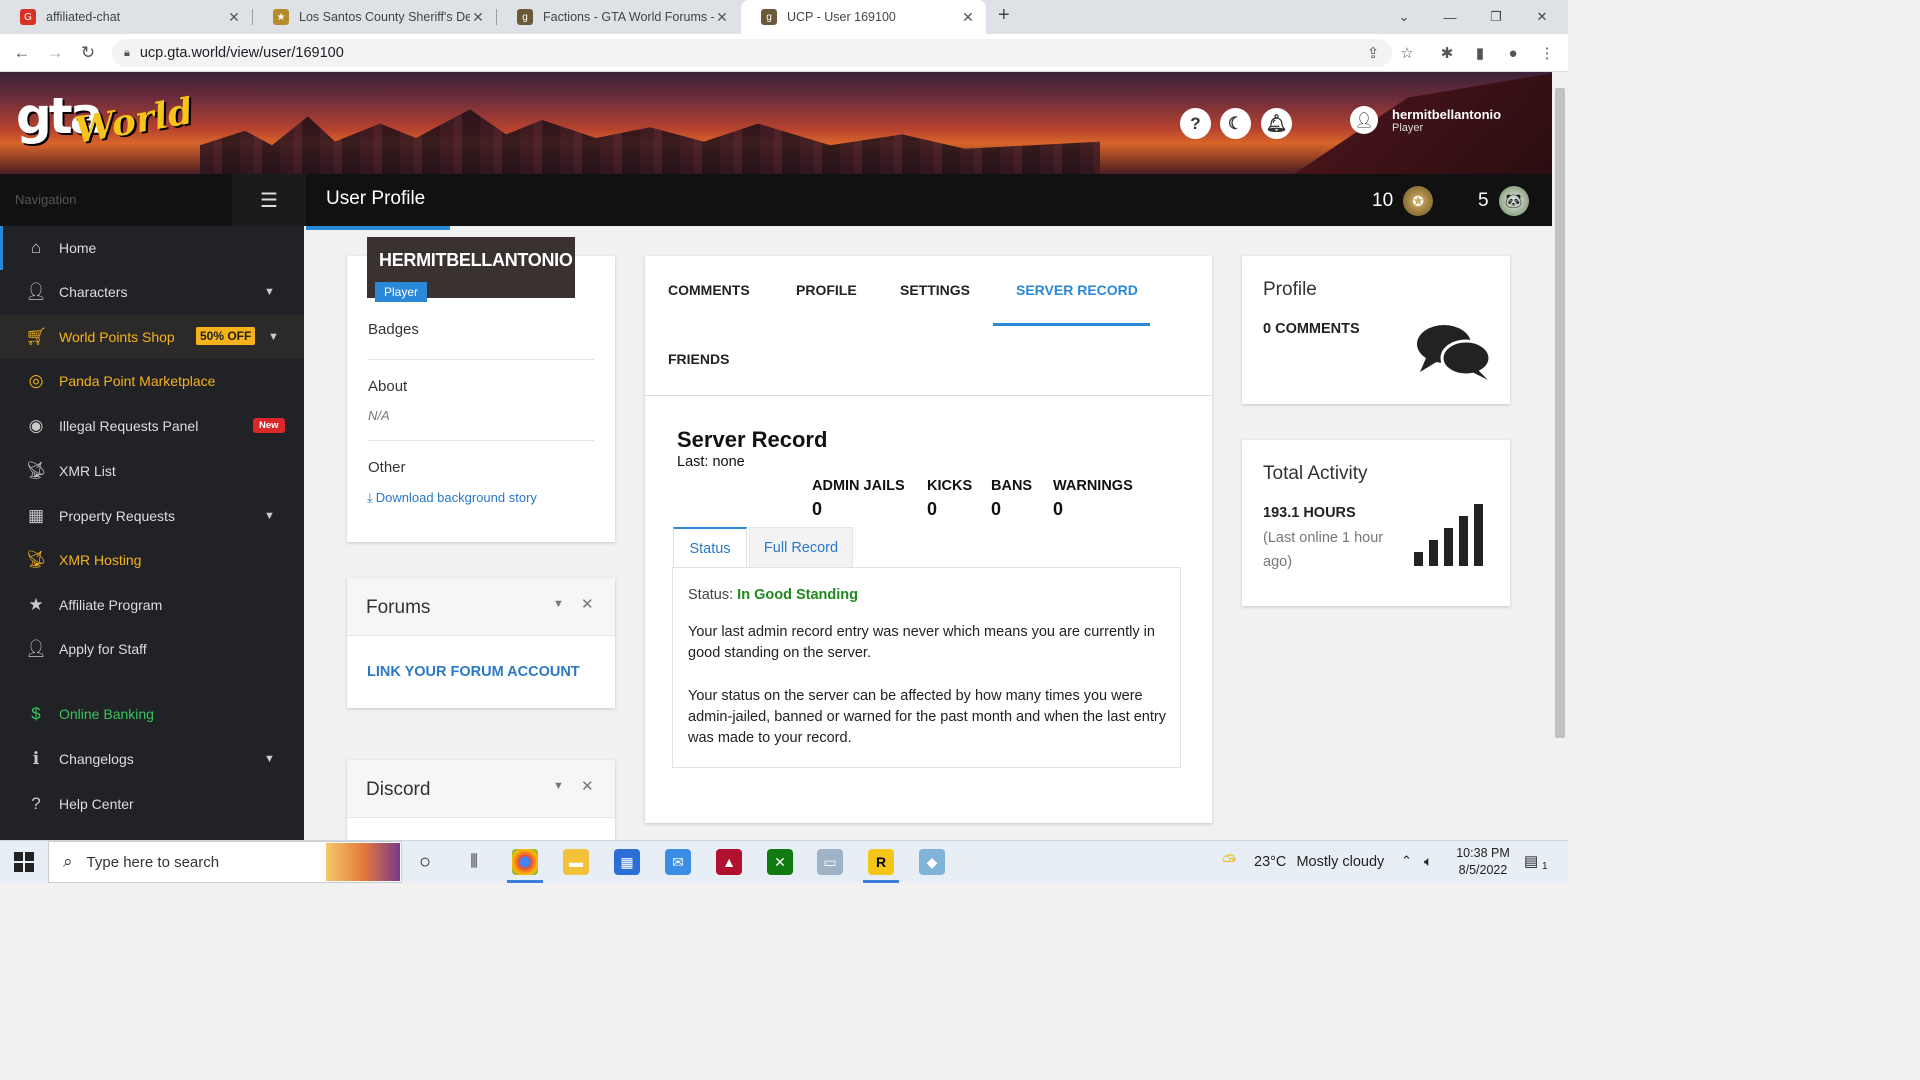 This screenshot has height=1080, width=1920. What do you see at coordinates (1560, 413) in the screenshot?
I see `scrollbar-thumb` at bounding box center [1560, 413].